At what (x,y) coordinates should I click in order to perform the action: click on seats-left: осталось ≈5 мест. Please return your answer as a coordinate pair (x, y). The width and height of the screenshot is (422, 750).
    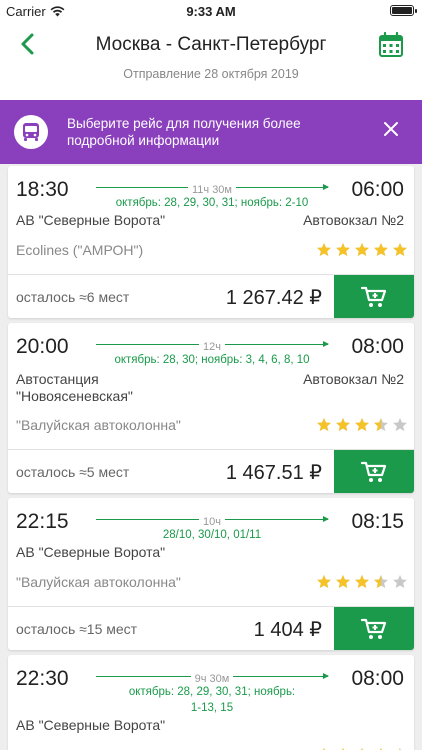
    Looking at the image, I should click on (73, 472).